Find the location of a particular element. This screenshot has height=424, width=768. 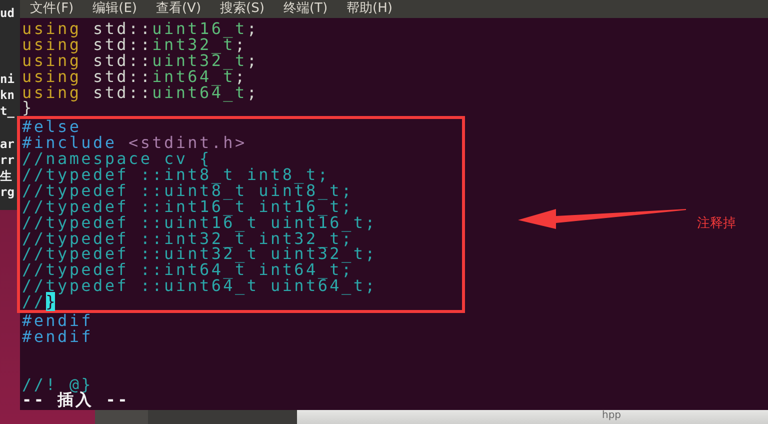

code-line: using std::uint64_t; is located at coordinates (140, 92).